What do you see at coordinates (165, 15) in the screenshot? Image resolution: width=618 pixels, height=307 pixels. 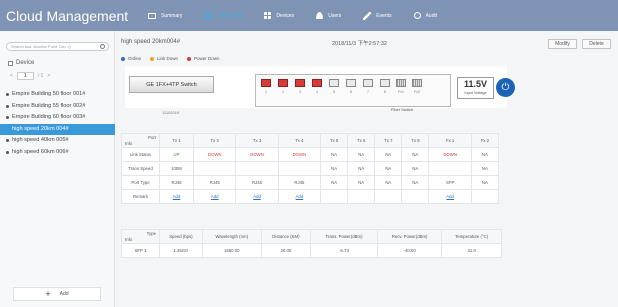 I see `nav-summary: Summary` at bounding box center [165, 15].